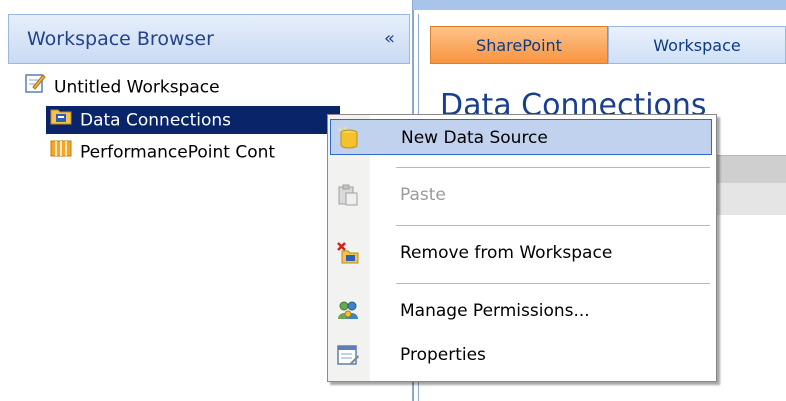 Image resolution: width=786 pixels, height=401 pixels. What do you see at coordinates (137, 87) in the screenshot?
I see `tree-item-label: Untitled Workspace` at bounding box center [137, 87].